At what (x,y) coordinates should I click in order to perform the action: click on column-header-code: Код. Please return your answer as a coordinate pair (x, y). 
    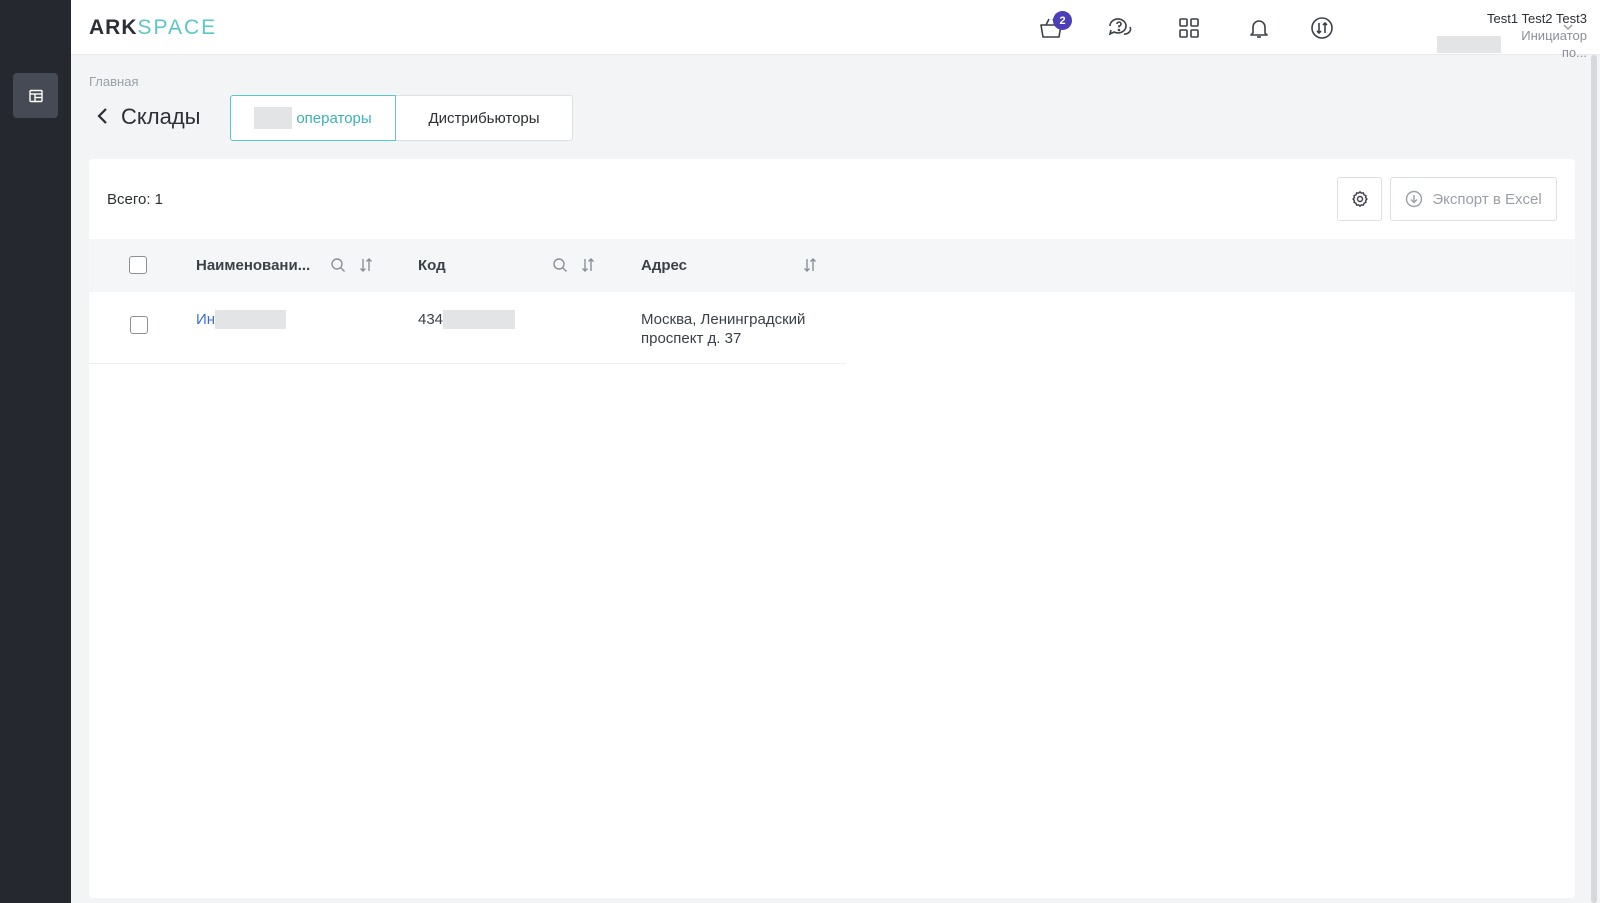
    Looking at the image, I should click on (432, 265).